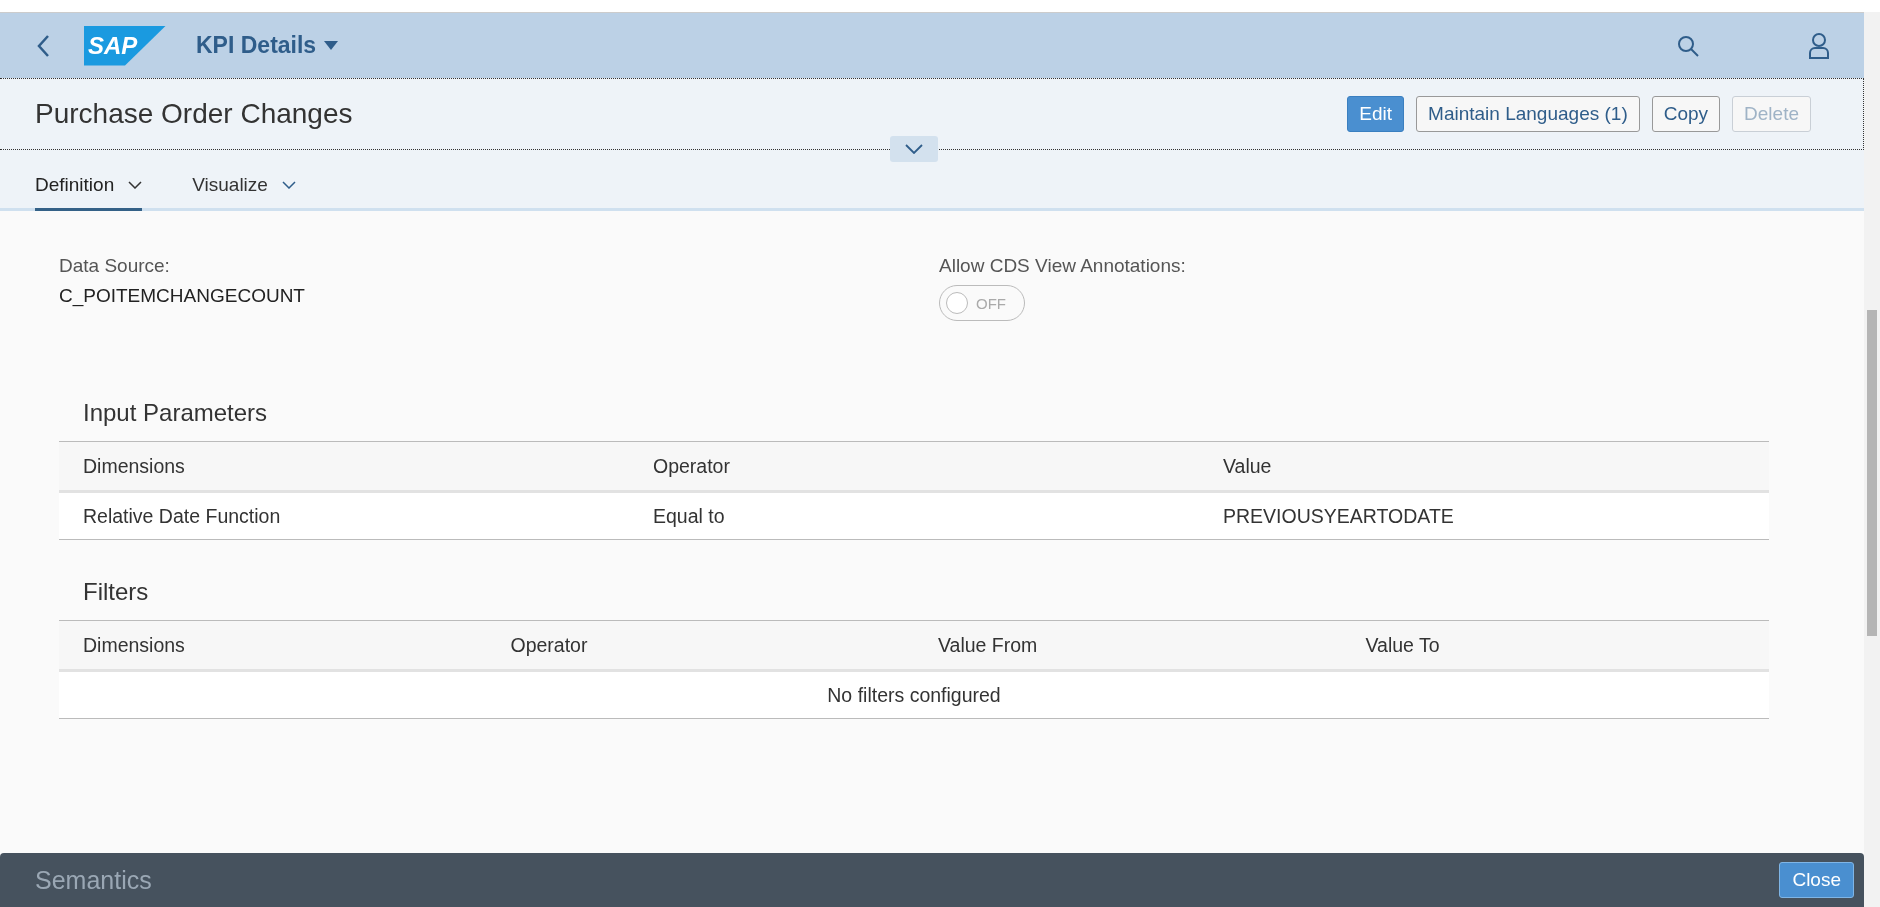  I want to click on action-button: Copy, so click(1686, 114).